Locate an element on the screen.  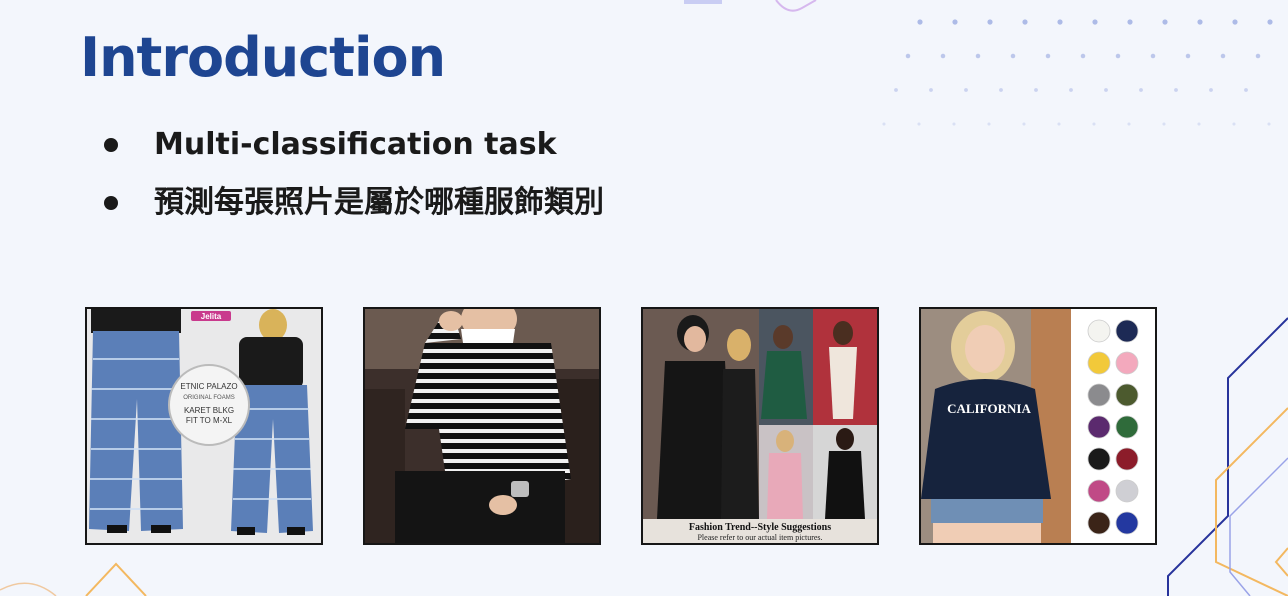
bullet-item: Multi-classification task is located at coordinates (351, 147).